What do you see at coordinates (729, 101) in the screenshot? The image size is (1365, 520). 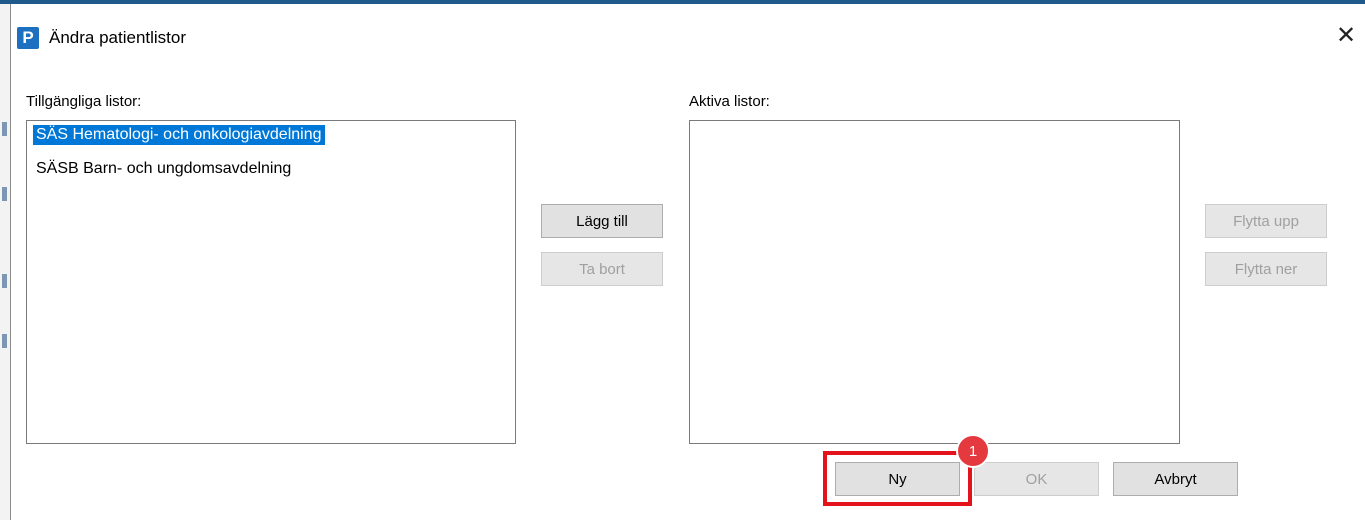 I see `active-lists-label: Aktiva listor:` at bounding box center [729, 101].